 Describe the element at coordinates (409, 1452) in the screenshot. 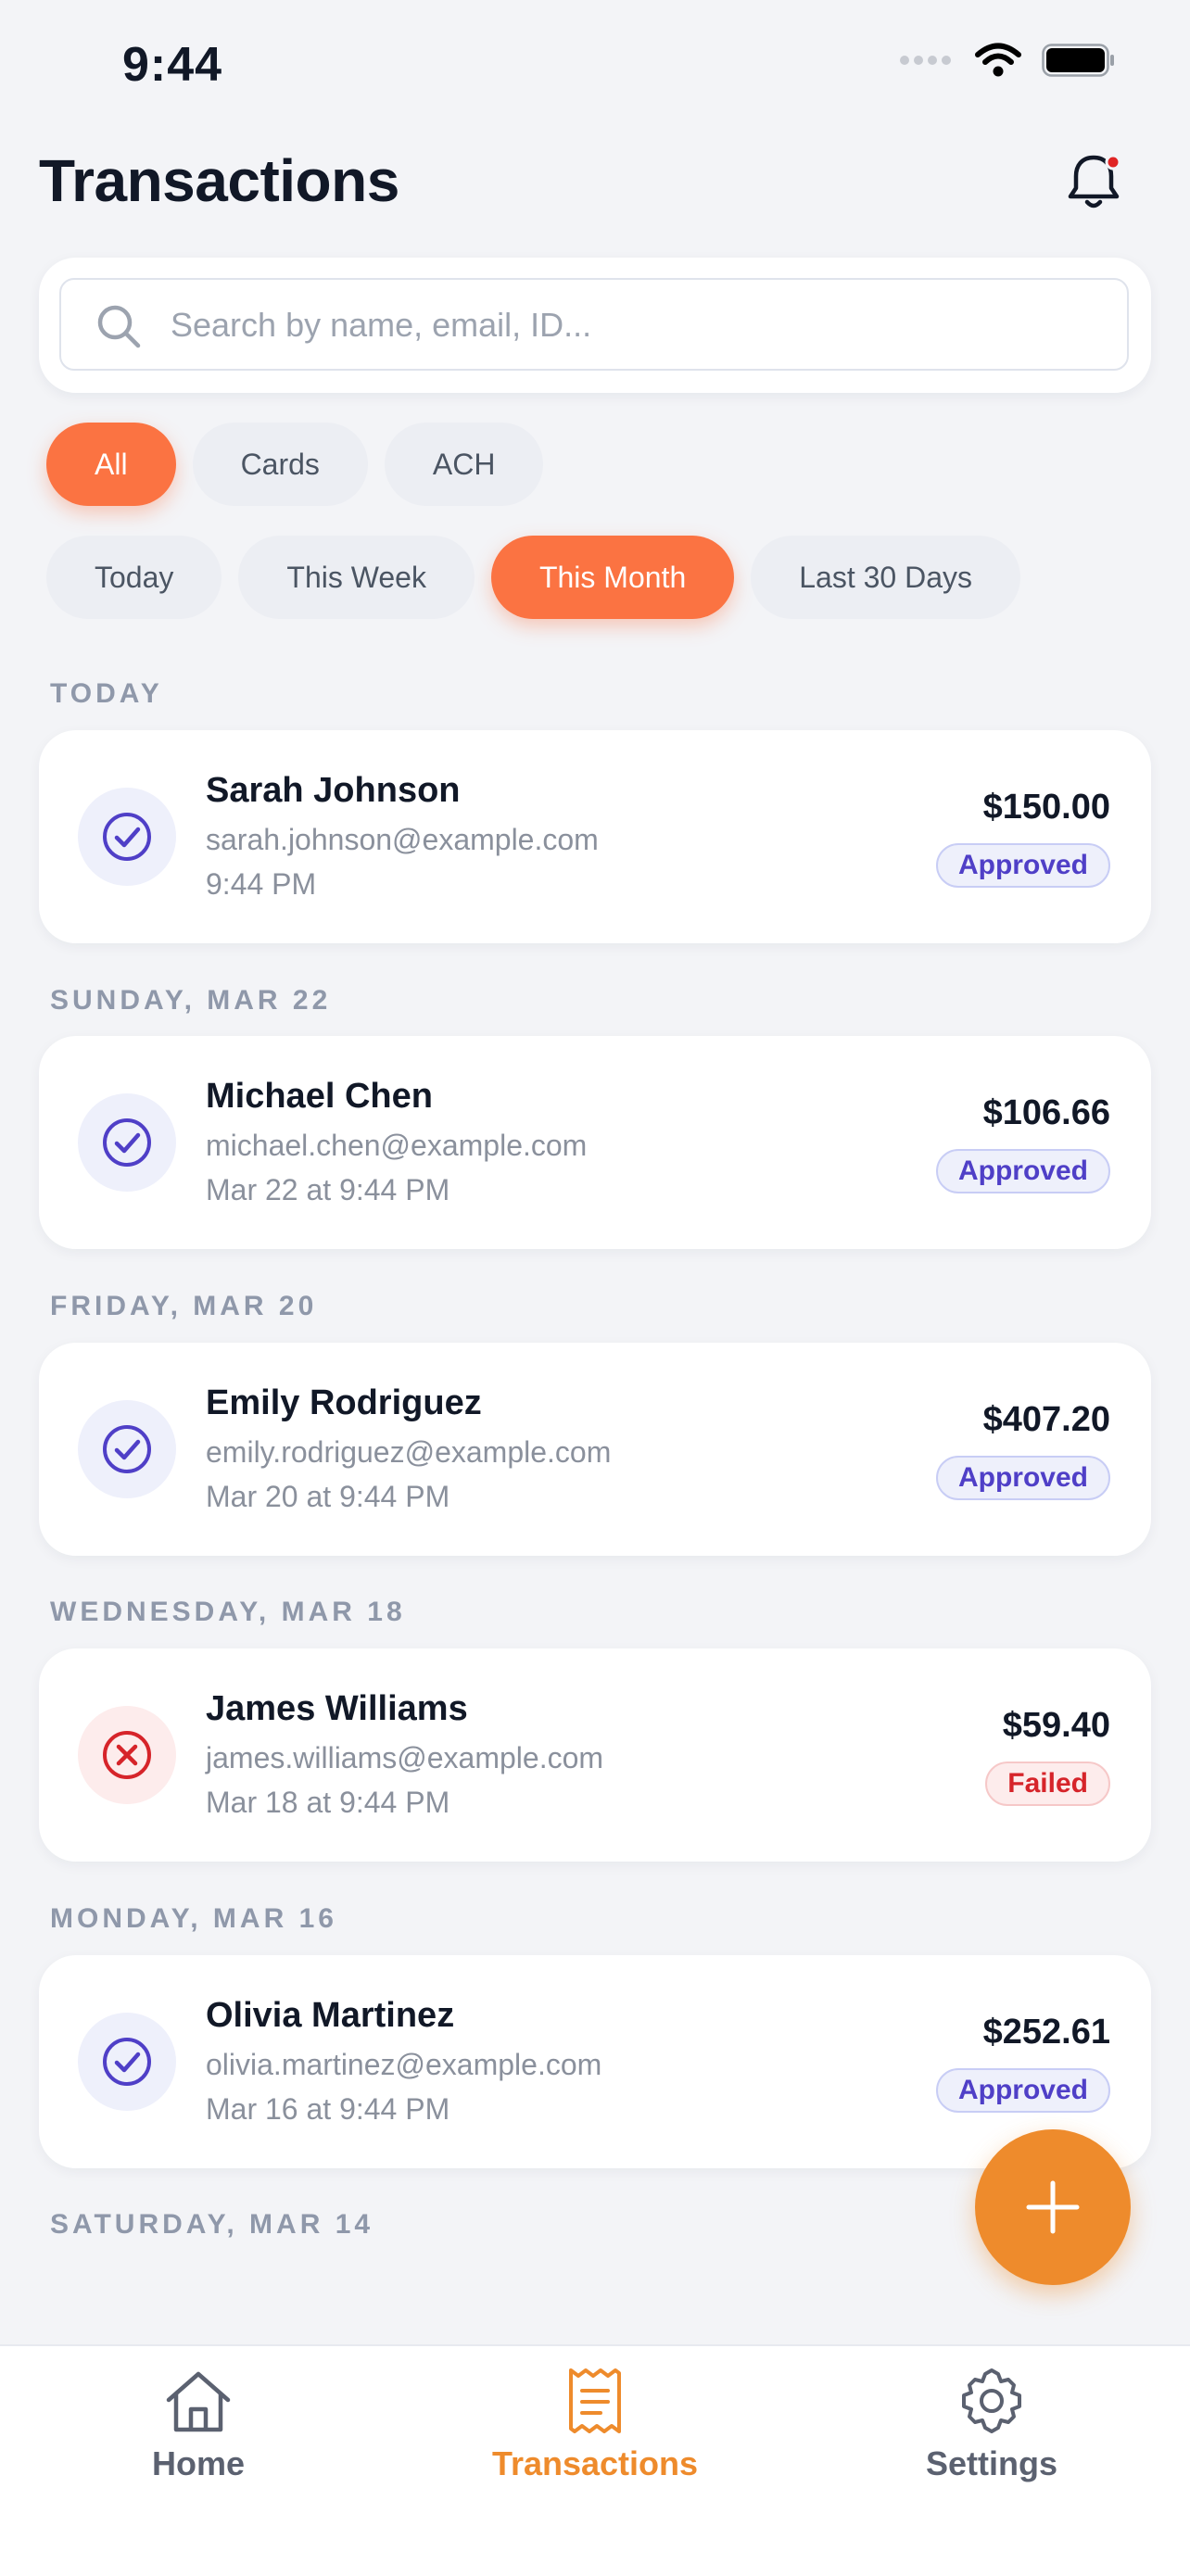

I see `customer-email: emily.rodriguez@example.com` at that location.